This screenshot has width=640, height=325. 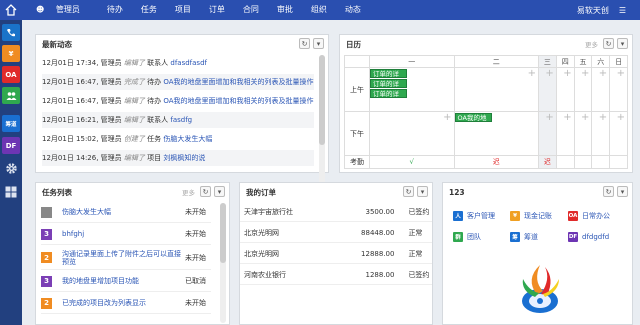 I want to click on task-title: 我的地盘里增加项目功能, so click(x=123, y=281).